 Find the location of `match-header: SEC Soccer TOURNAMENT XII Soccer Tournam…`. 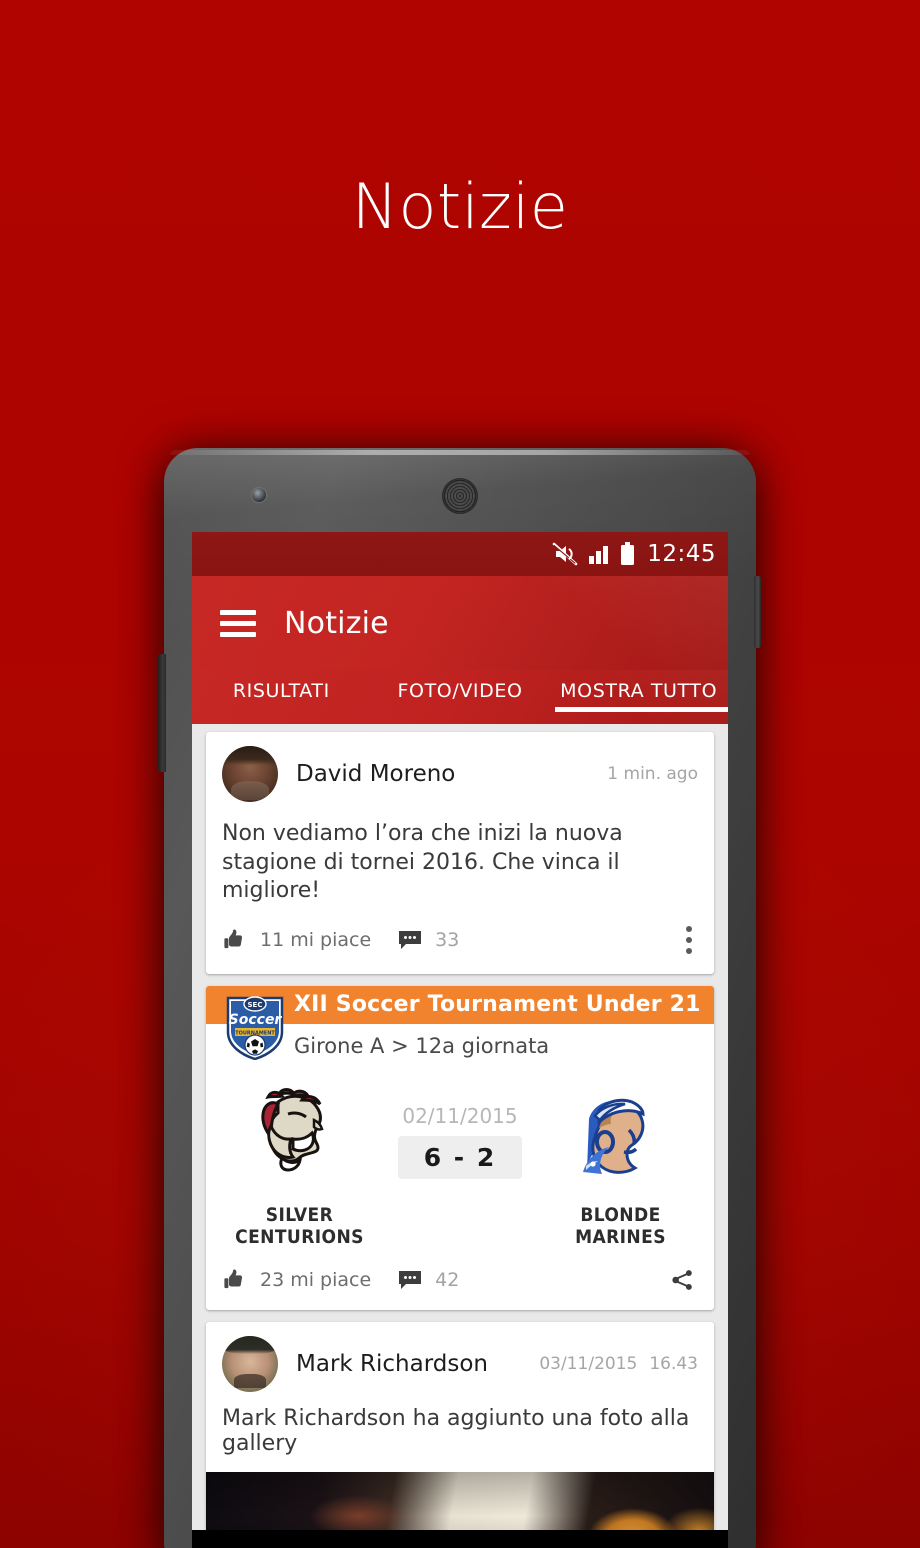

match-header: SEC Soccer TOURNAMENT XII Soccer Tournam… is located at coordinates (460, 1022).